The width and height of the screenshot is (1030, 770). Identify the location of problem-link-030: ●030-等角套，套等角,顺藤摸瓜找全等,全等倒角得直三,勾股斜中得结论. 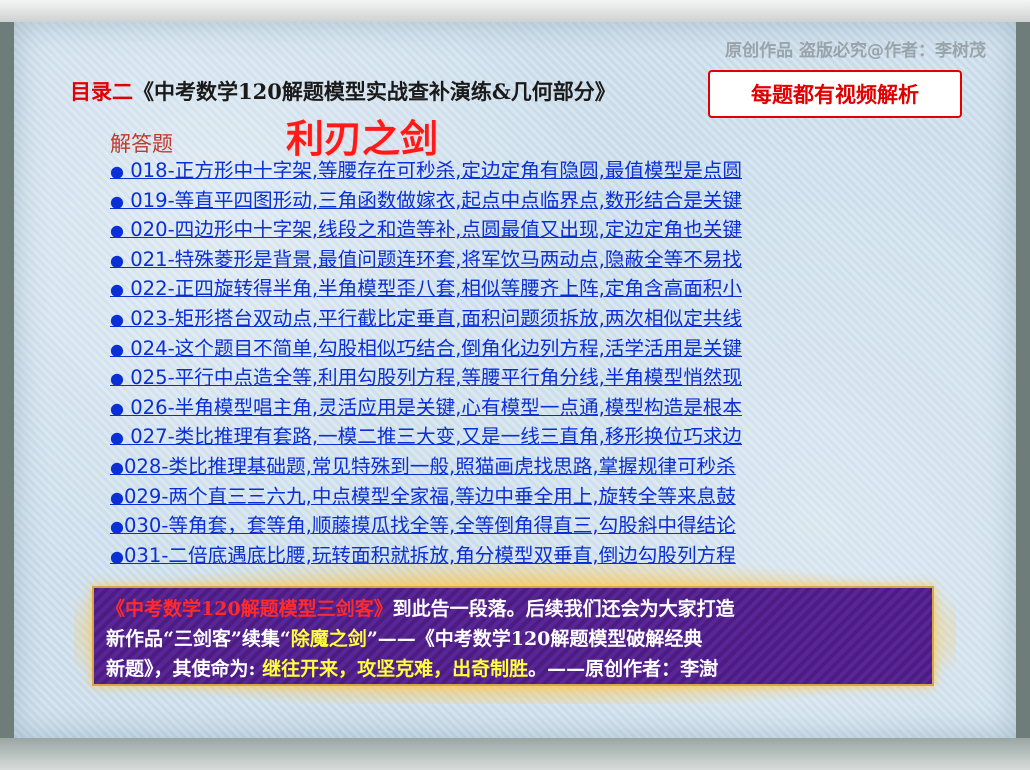
(560, 526).